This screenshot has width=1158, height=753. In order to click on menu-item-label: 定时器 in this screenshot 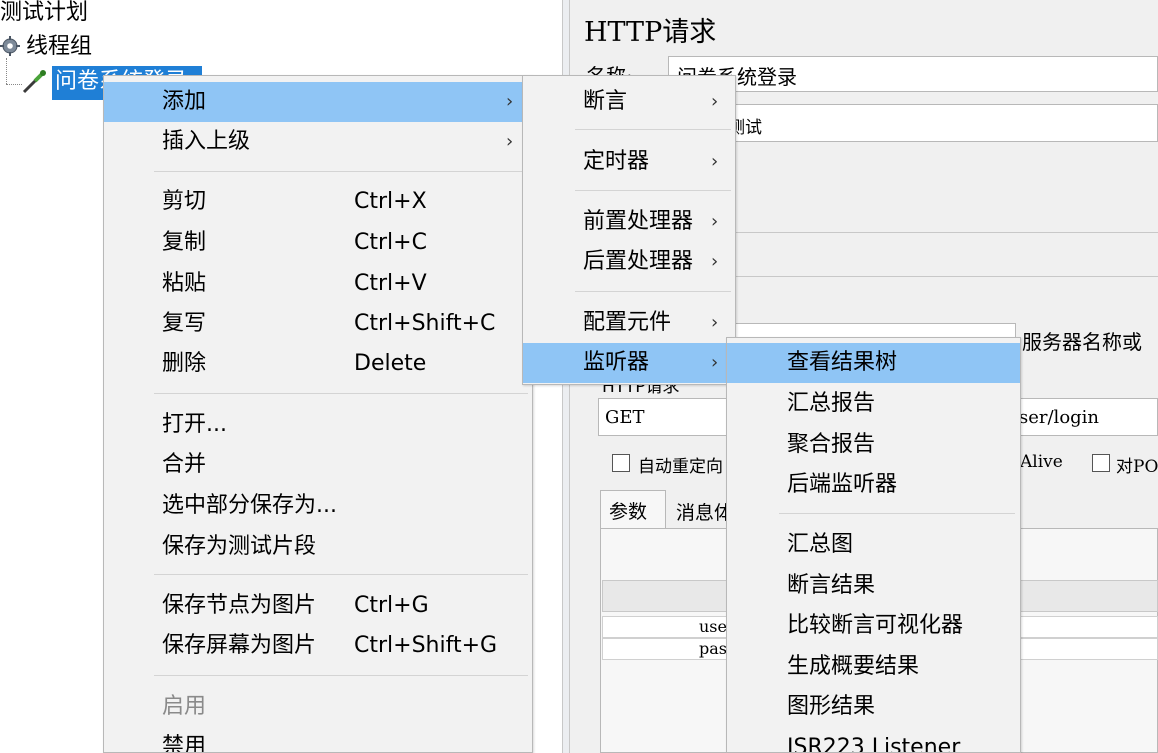, I will do `click(616, 161)`.